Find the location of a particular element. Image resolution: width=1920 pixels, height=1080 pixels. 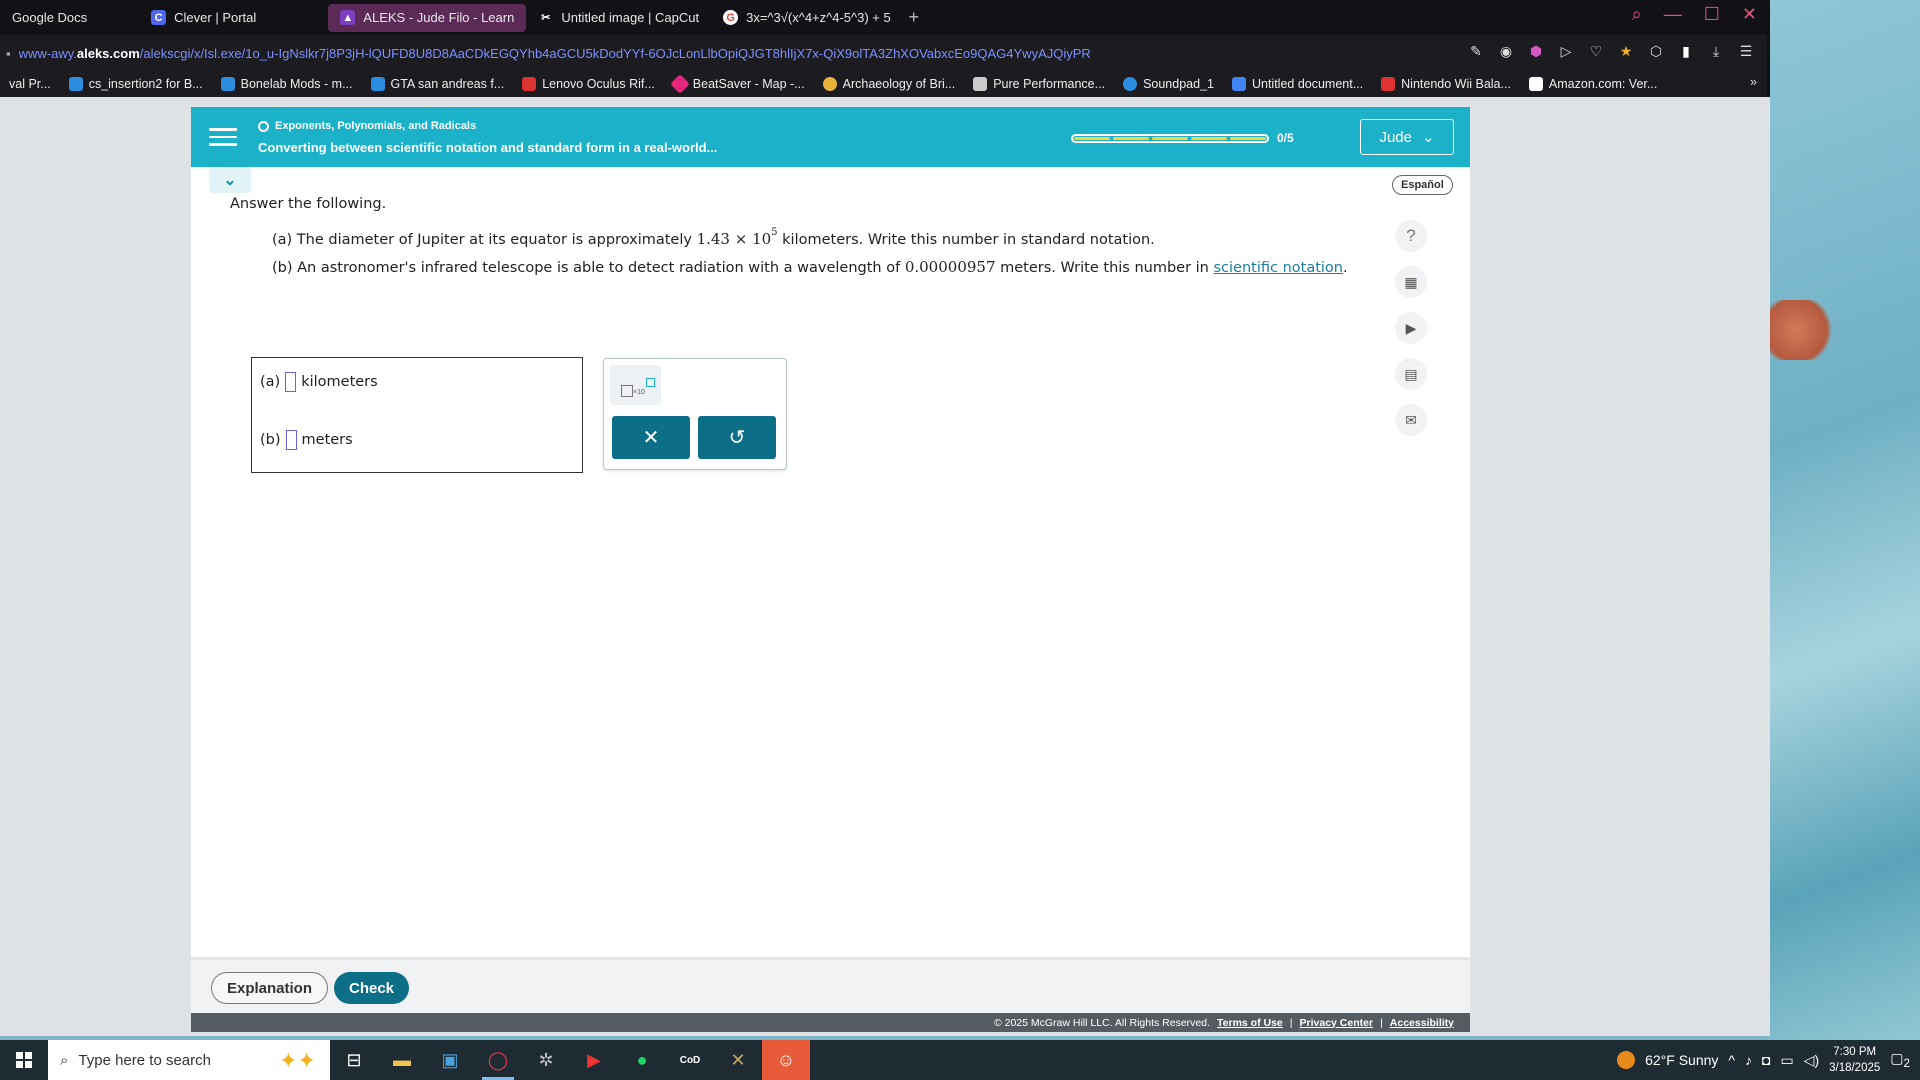

maximize-icon: ☐ is located at coordinates (1712, 14).